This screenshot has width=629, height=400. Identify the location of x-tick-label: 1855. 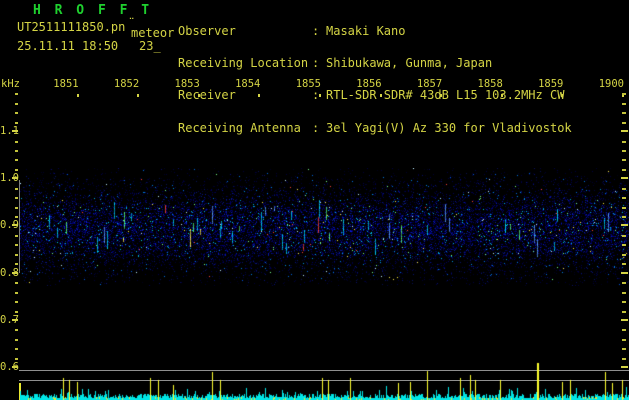
(308, 84).